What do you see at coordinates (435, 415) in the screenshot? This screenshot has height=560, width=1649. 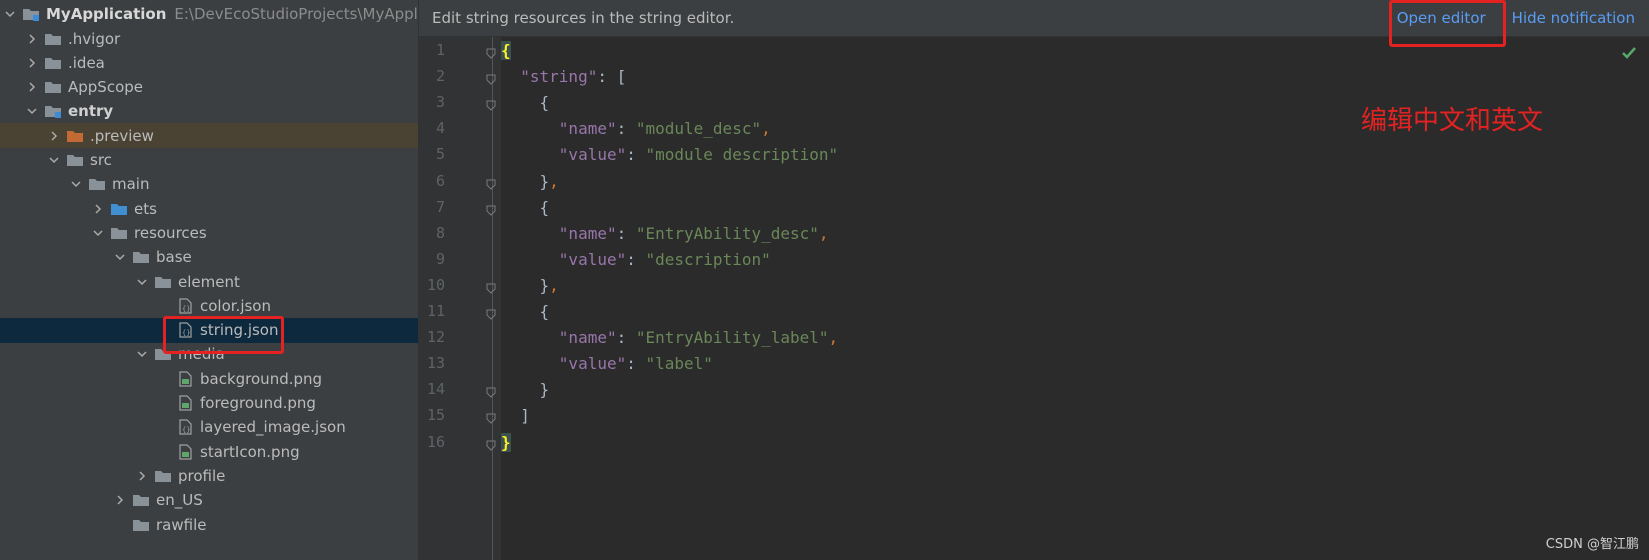 I see `line-number: 15` at bounding box center [435, 415].